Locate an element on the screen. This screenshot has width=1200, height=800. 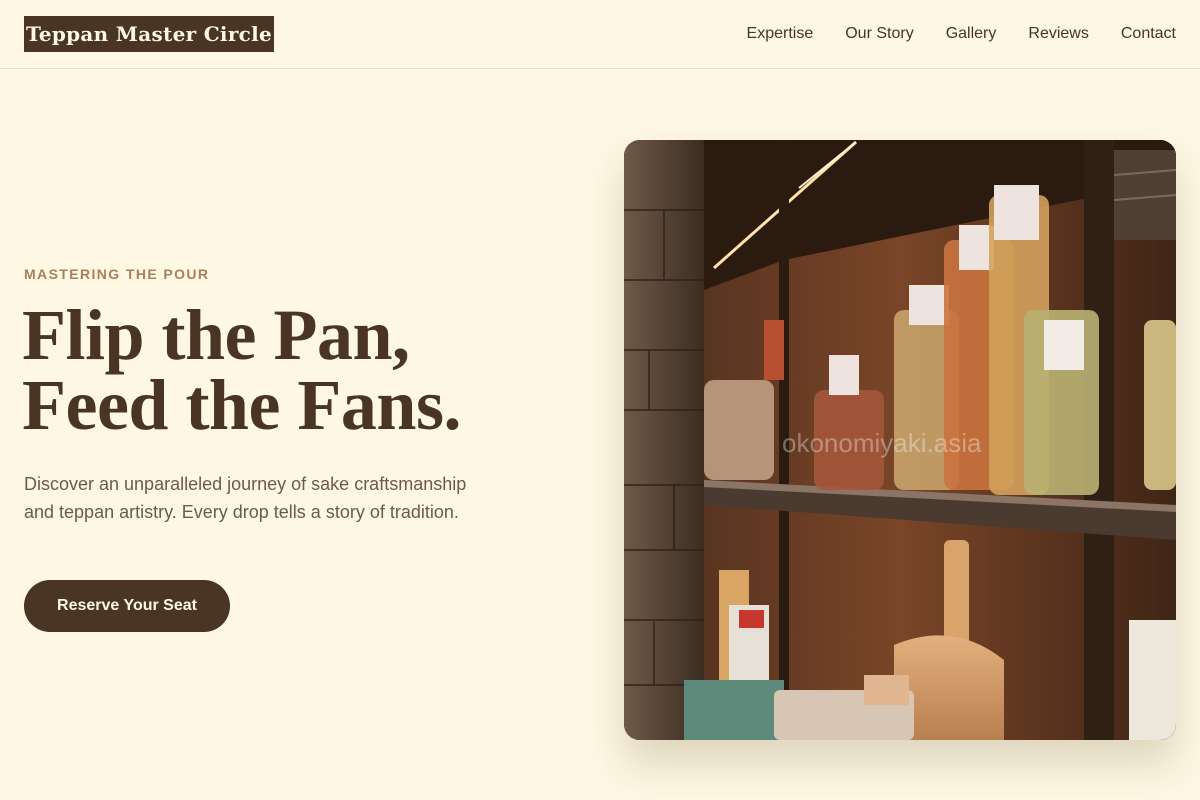
reserve-seat-button: Reserve Your Seat is located at coordinates (127, 606).